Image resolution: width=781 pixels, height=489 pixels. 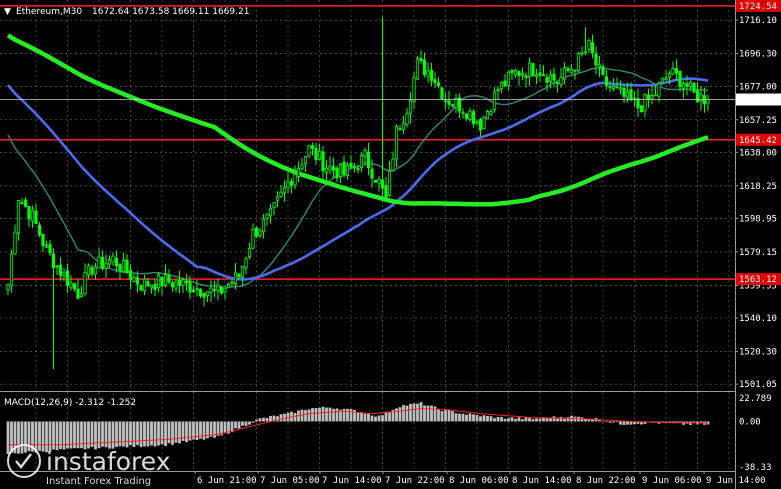 What do you see at coordinates (672, 481) in the screenshot?
I see `time-tick-label: 9 Jun 06:00` at bounding box center [672, 481].